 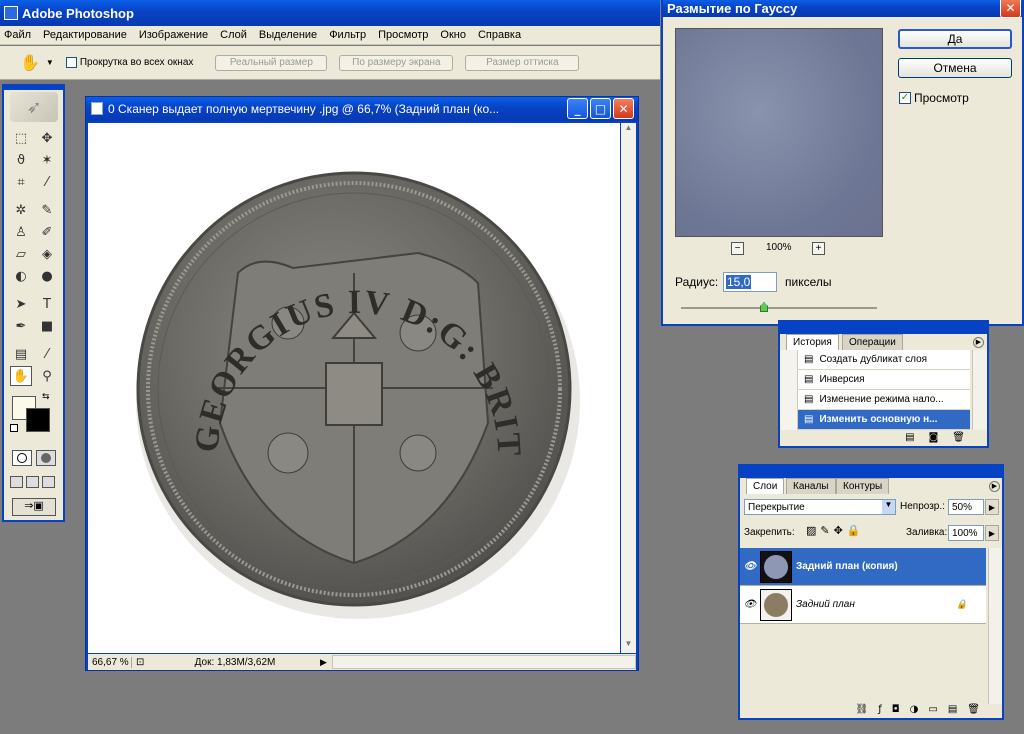 What do you see at coordinates (811, 486) in the screenshot?
I see `tab-channels: Каналы` at bounding box center [811, 486].